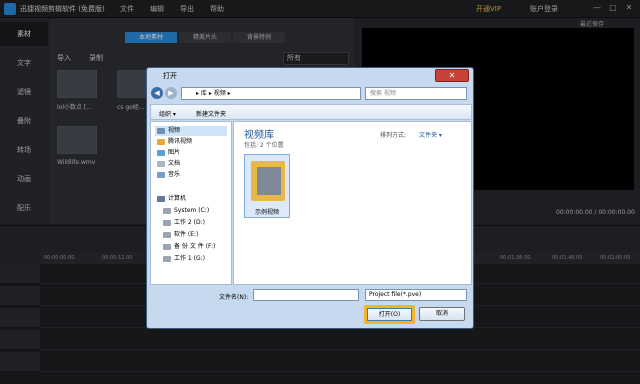 The height and width of the screenshot is (384, 640). I want to click on filename-label: 文件名(N):, so click(234, 297).